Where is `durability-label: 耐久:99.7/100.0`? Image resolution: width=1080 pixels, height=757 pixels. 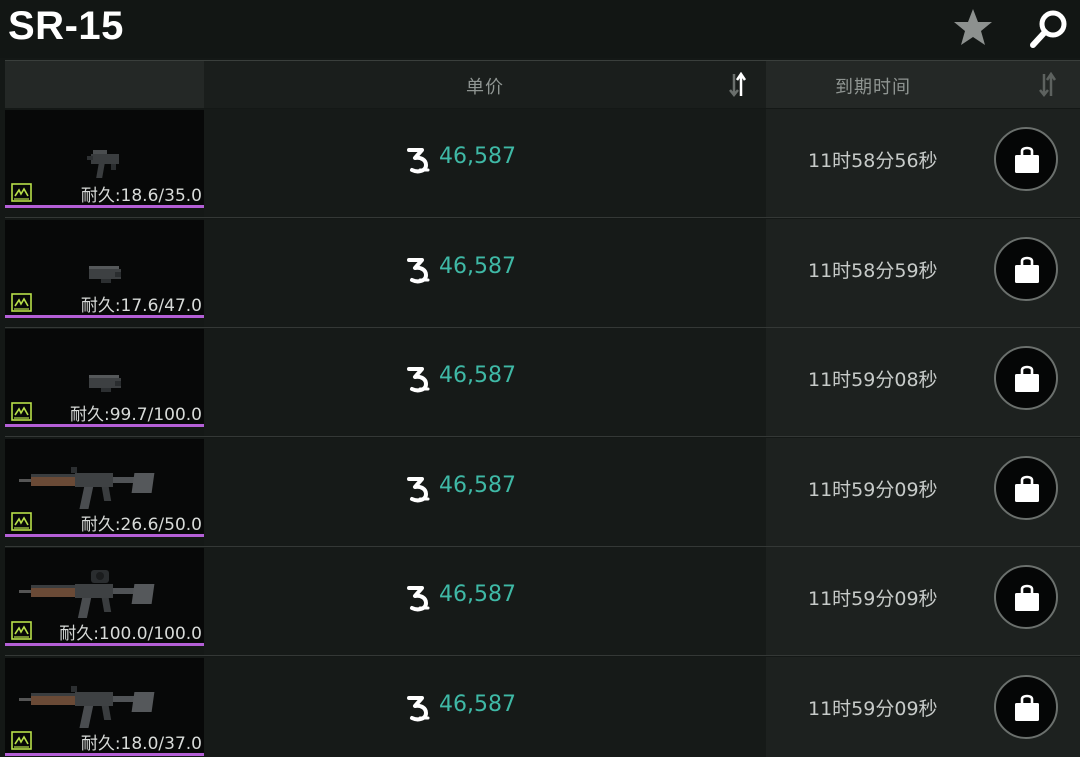
durability-label: 耐久:99.7/100.0 is located at coordinates (136, 415).